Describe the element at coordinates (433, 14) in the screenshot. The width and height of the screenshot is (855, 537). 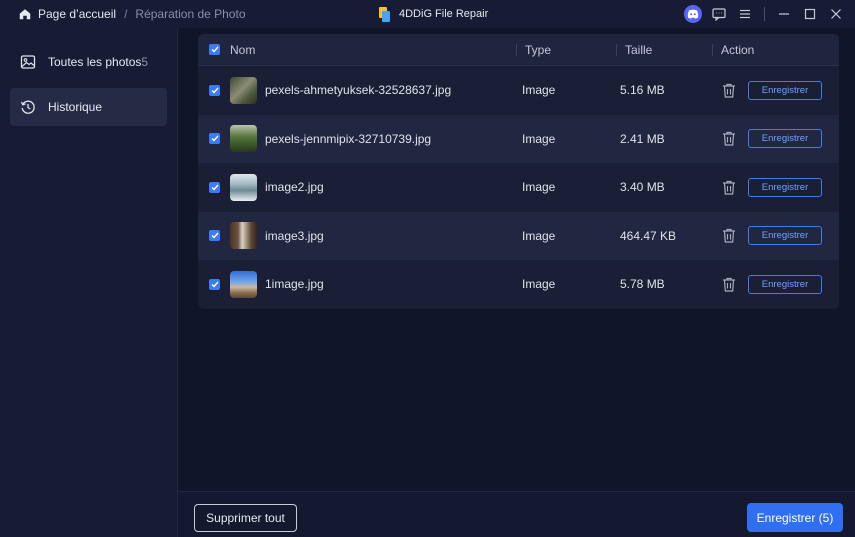
I see `app-title: 4DDiG File Repair` at that location.